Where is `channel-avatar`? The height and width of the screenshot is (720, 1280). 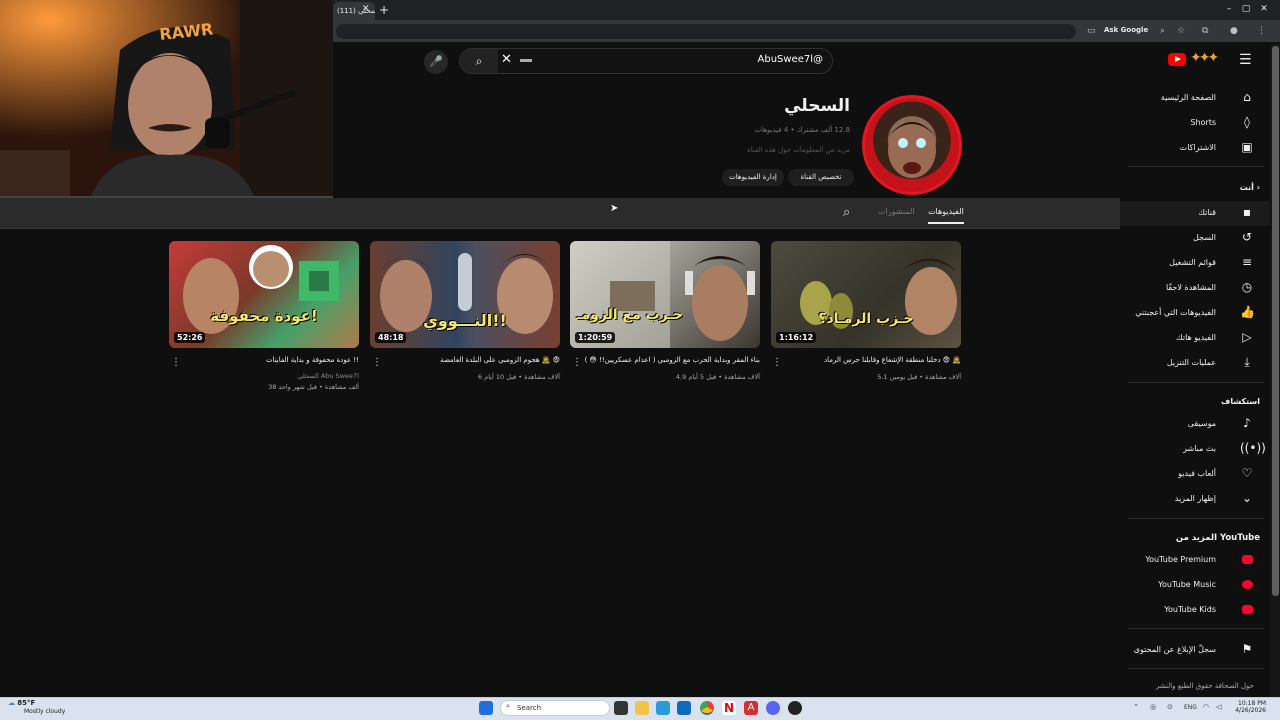
channel-avatar is located at coordinates (912, 145).